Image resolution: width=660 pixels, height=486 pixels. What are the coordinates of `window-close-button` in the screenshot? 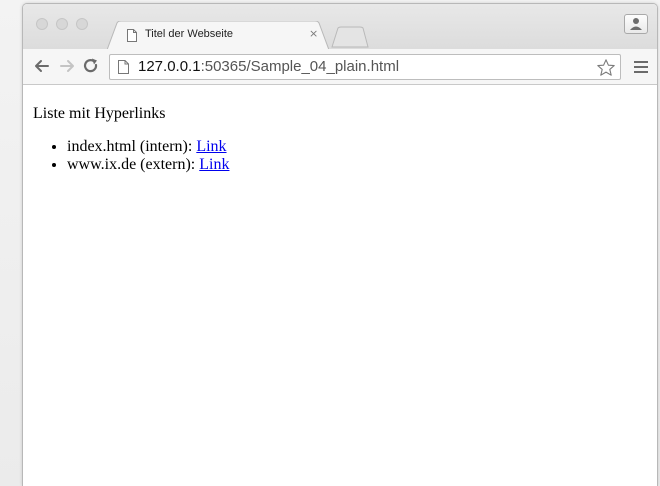 It's located at (42, 24).